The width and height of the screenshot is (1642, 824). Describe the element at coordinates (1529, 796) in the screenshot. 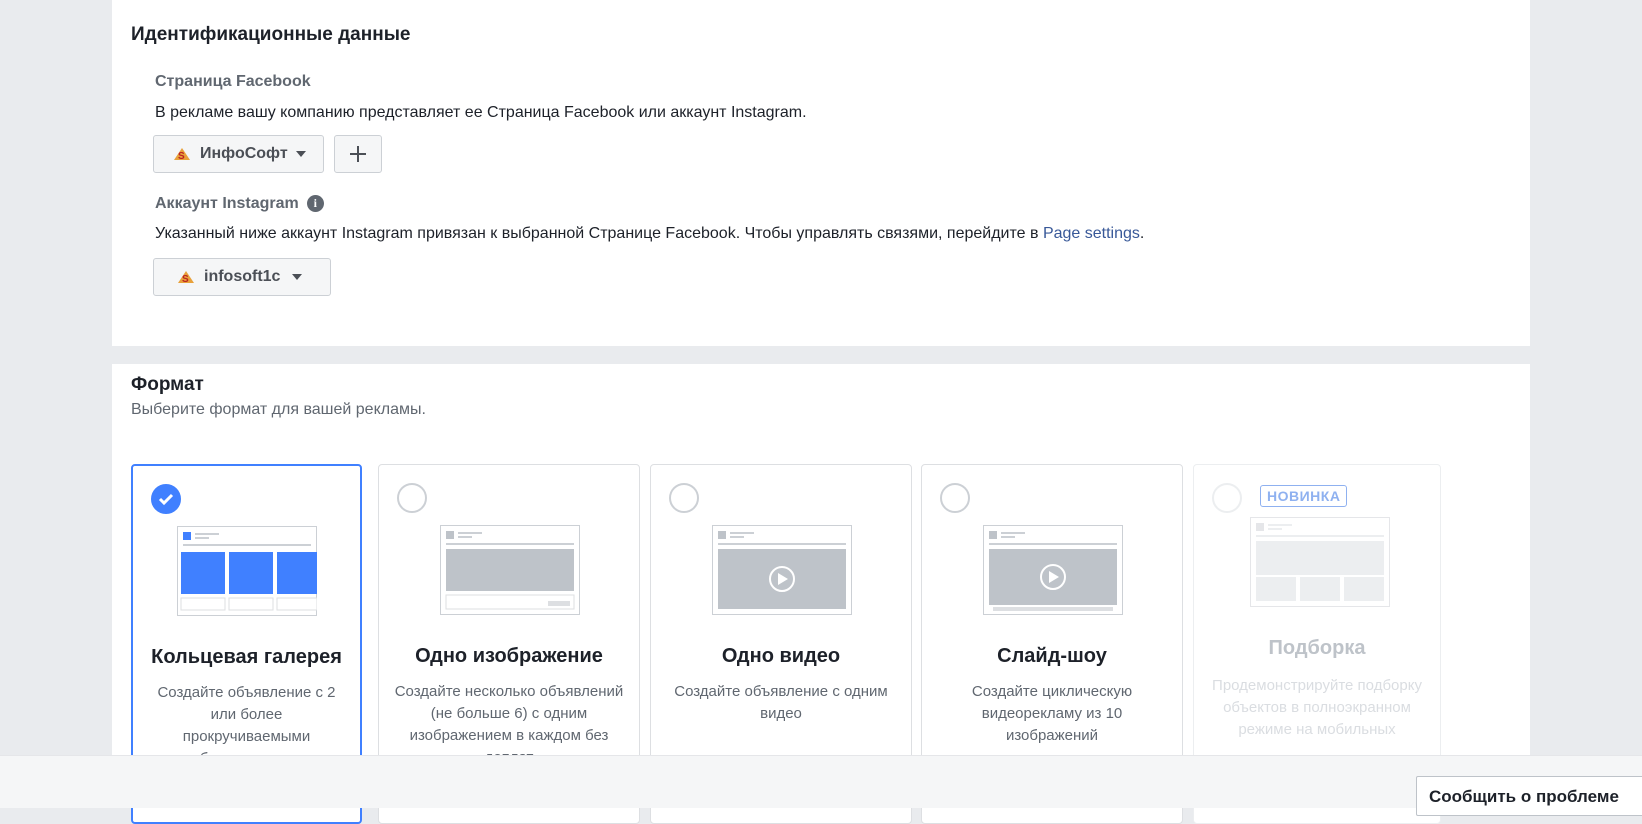

I see `report-problem-button: Сообщить о проблеме` at that location.